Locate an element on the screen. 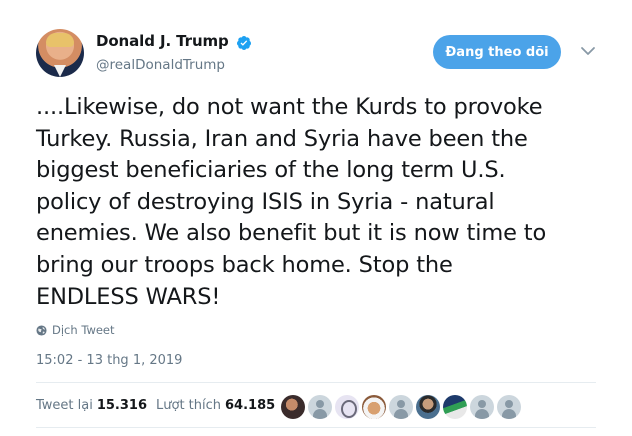  verified-badge-icon is located at coordinates (243, 43).